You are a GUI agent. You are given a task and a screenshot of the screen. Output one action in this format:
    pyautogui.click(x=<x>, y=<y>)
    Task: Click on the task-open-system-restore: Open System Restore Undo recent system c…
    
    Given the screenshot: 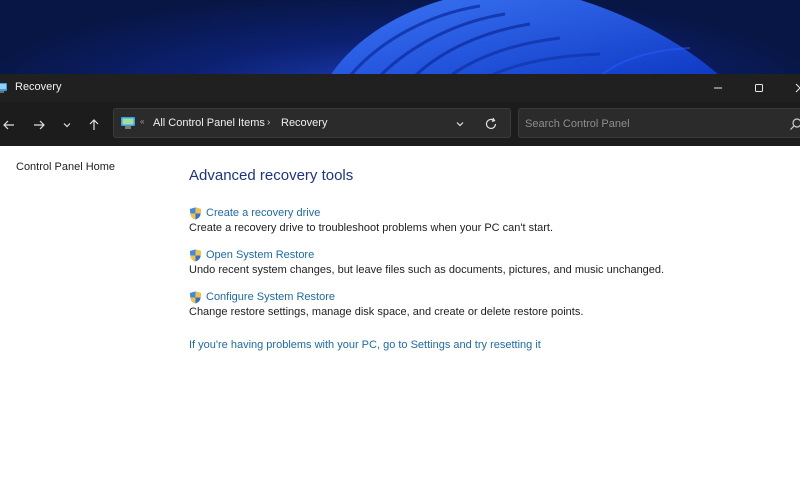 What is the action you would take?
    pyautogui.click(x=426, y=262)
    